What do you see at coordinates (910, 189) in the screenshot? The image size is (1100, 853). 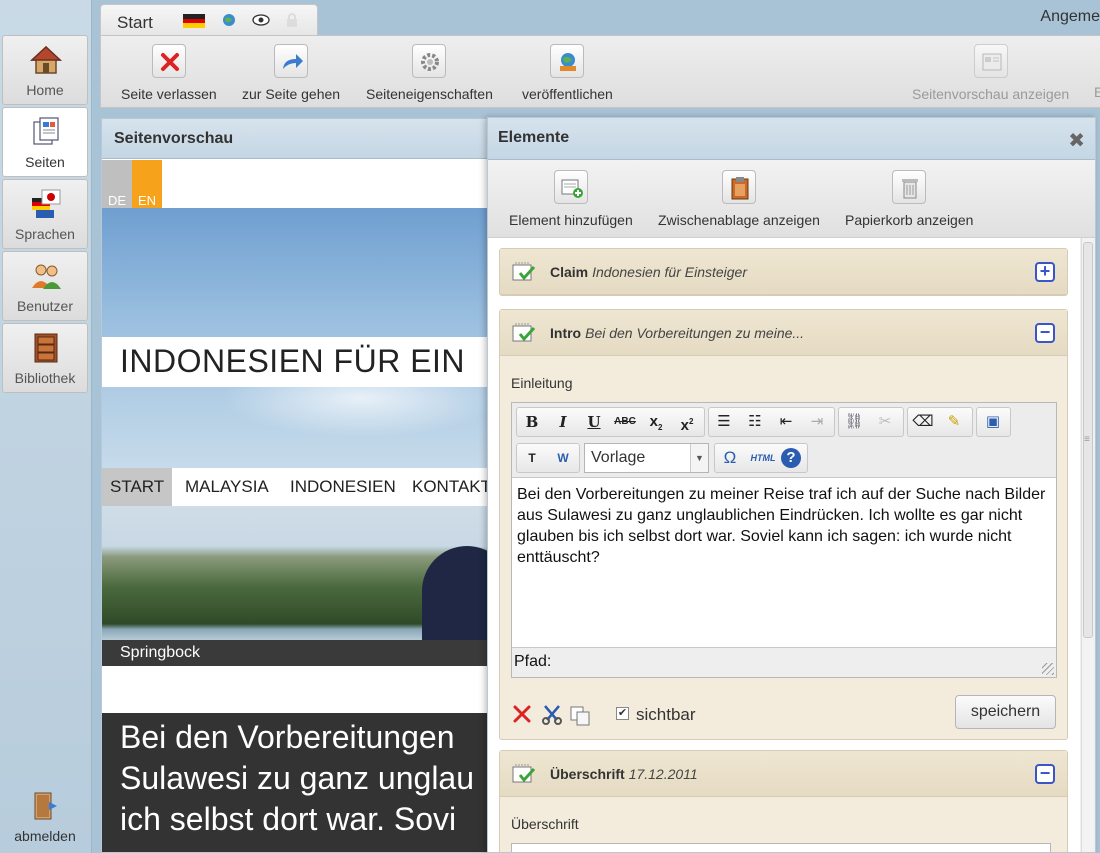 I see `trash-icon` at bounding box center [910, 189].